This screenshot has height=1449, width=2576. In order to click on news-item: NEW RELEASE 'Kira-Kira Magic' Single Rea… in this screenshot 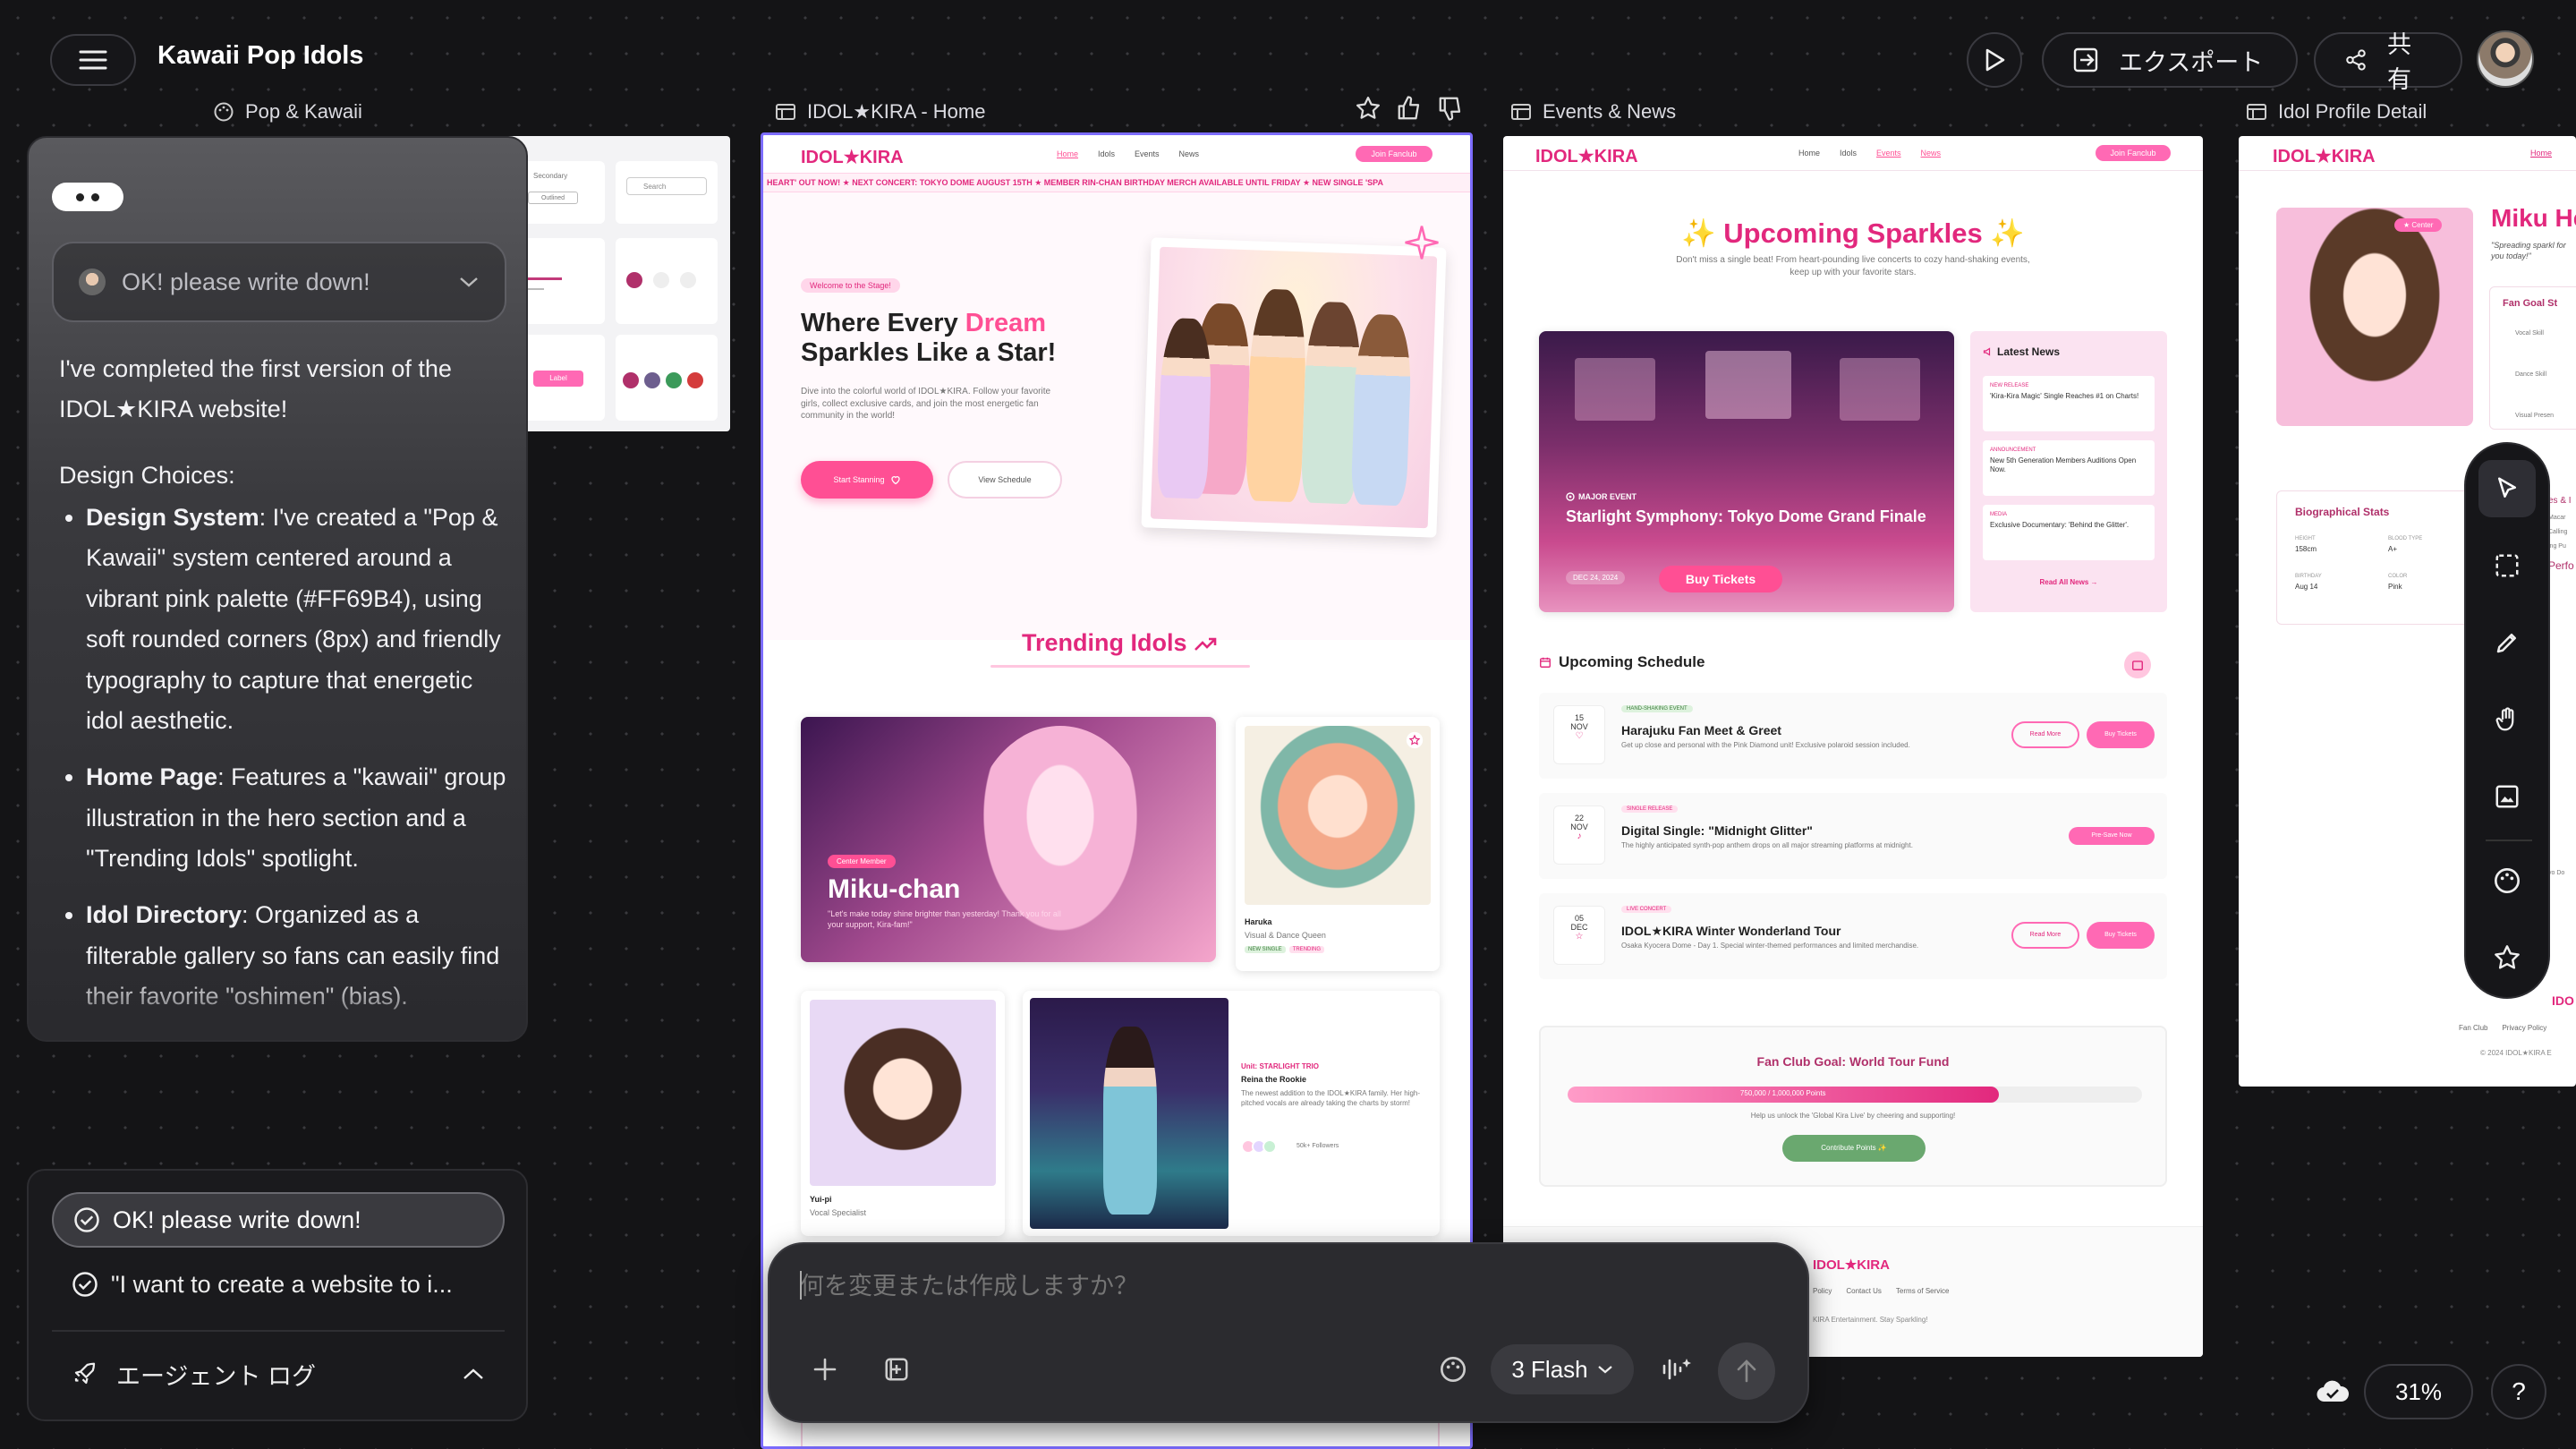, I will do `click(2069, 403)`.